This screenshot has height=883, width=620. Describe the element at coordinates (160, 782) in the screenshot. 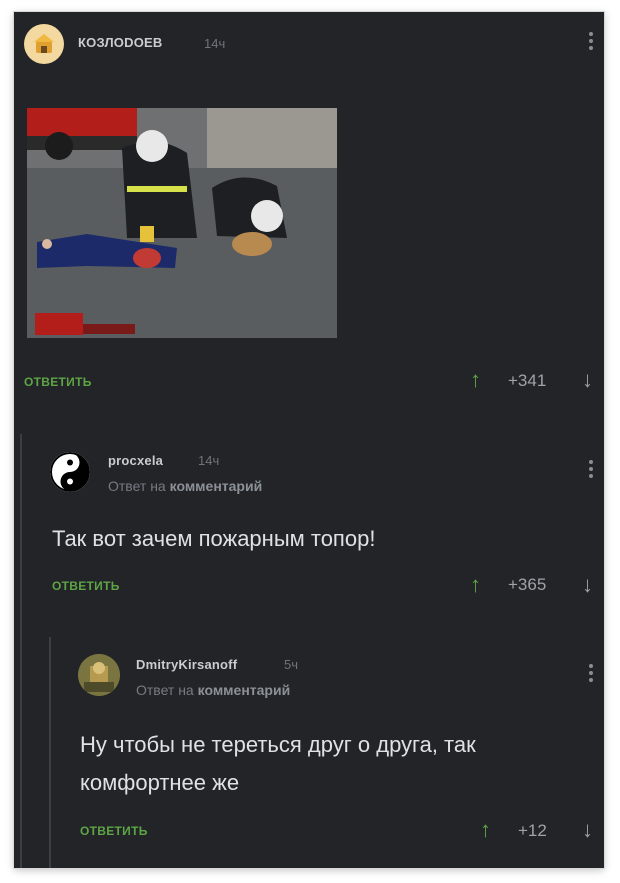

I see `comment-text-line: комфортнее же` at that location.